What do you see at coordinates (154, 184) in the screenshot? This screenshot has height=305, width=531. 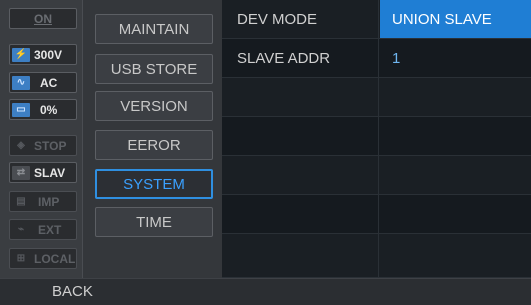 I see `system-button: SYSTEM` at bounding box center [154, 184].